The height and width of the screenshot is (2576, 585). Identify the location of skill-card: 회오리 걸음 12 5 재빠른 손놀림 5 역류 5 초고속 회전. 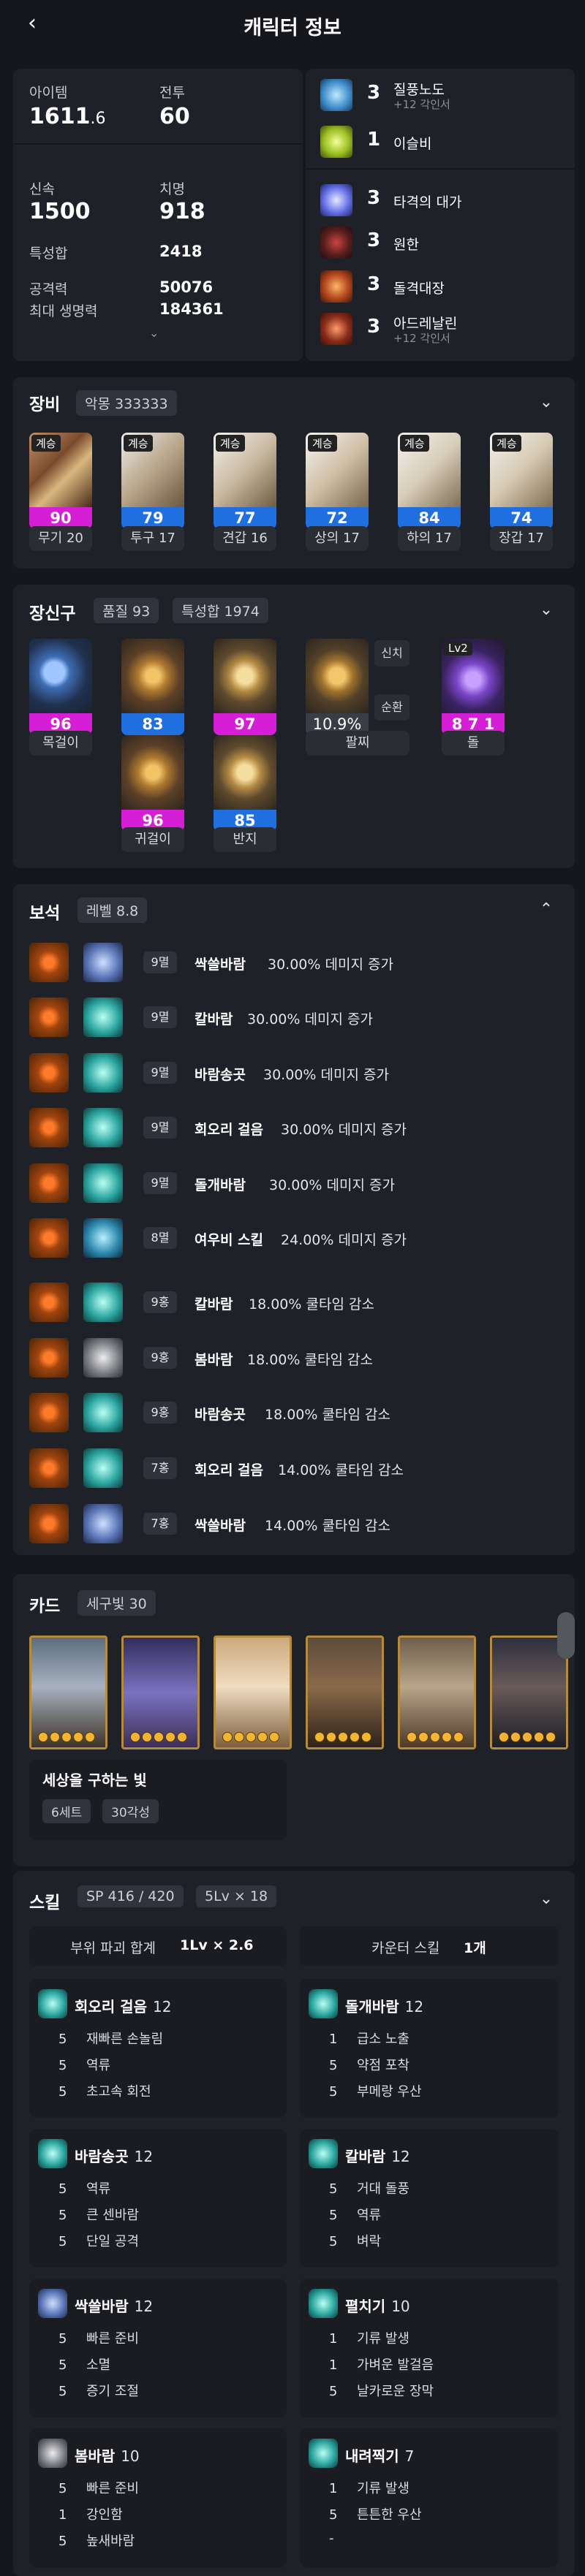
(158, 2048).